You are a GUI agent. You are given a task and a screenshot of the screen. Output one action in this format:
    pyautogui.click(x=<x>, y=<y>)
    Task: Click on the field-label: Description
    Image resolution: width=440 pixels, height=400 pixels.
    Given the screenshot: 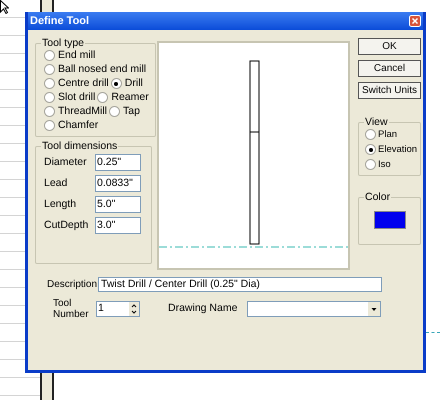 What is the action you would take?
    pyautogui.click(x=71, y=285)
    